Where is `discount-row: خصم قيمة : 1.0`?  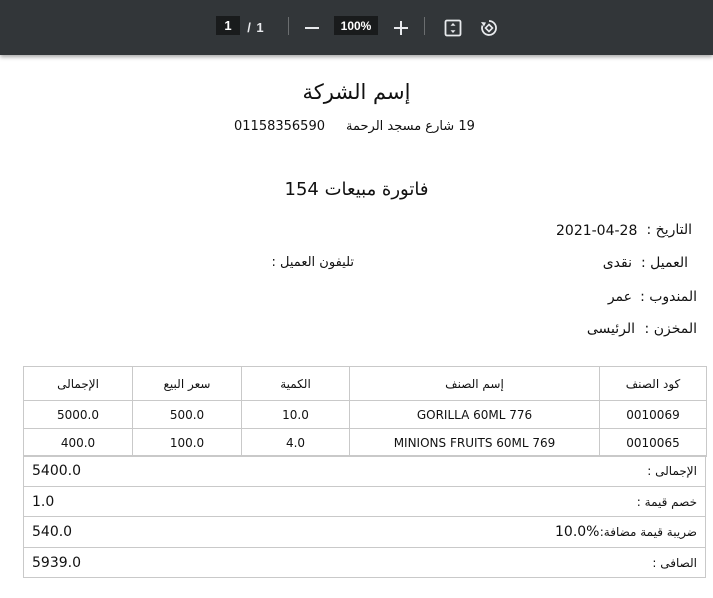 discount-row: خصم قيمة : 1.0 is located at coordinates (364, 501).